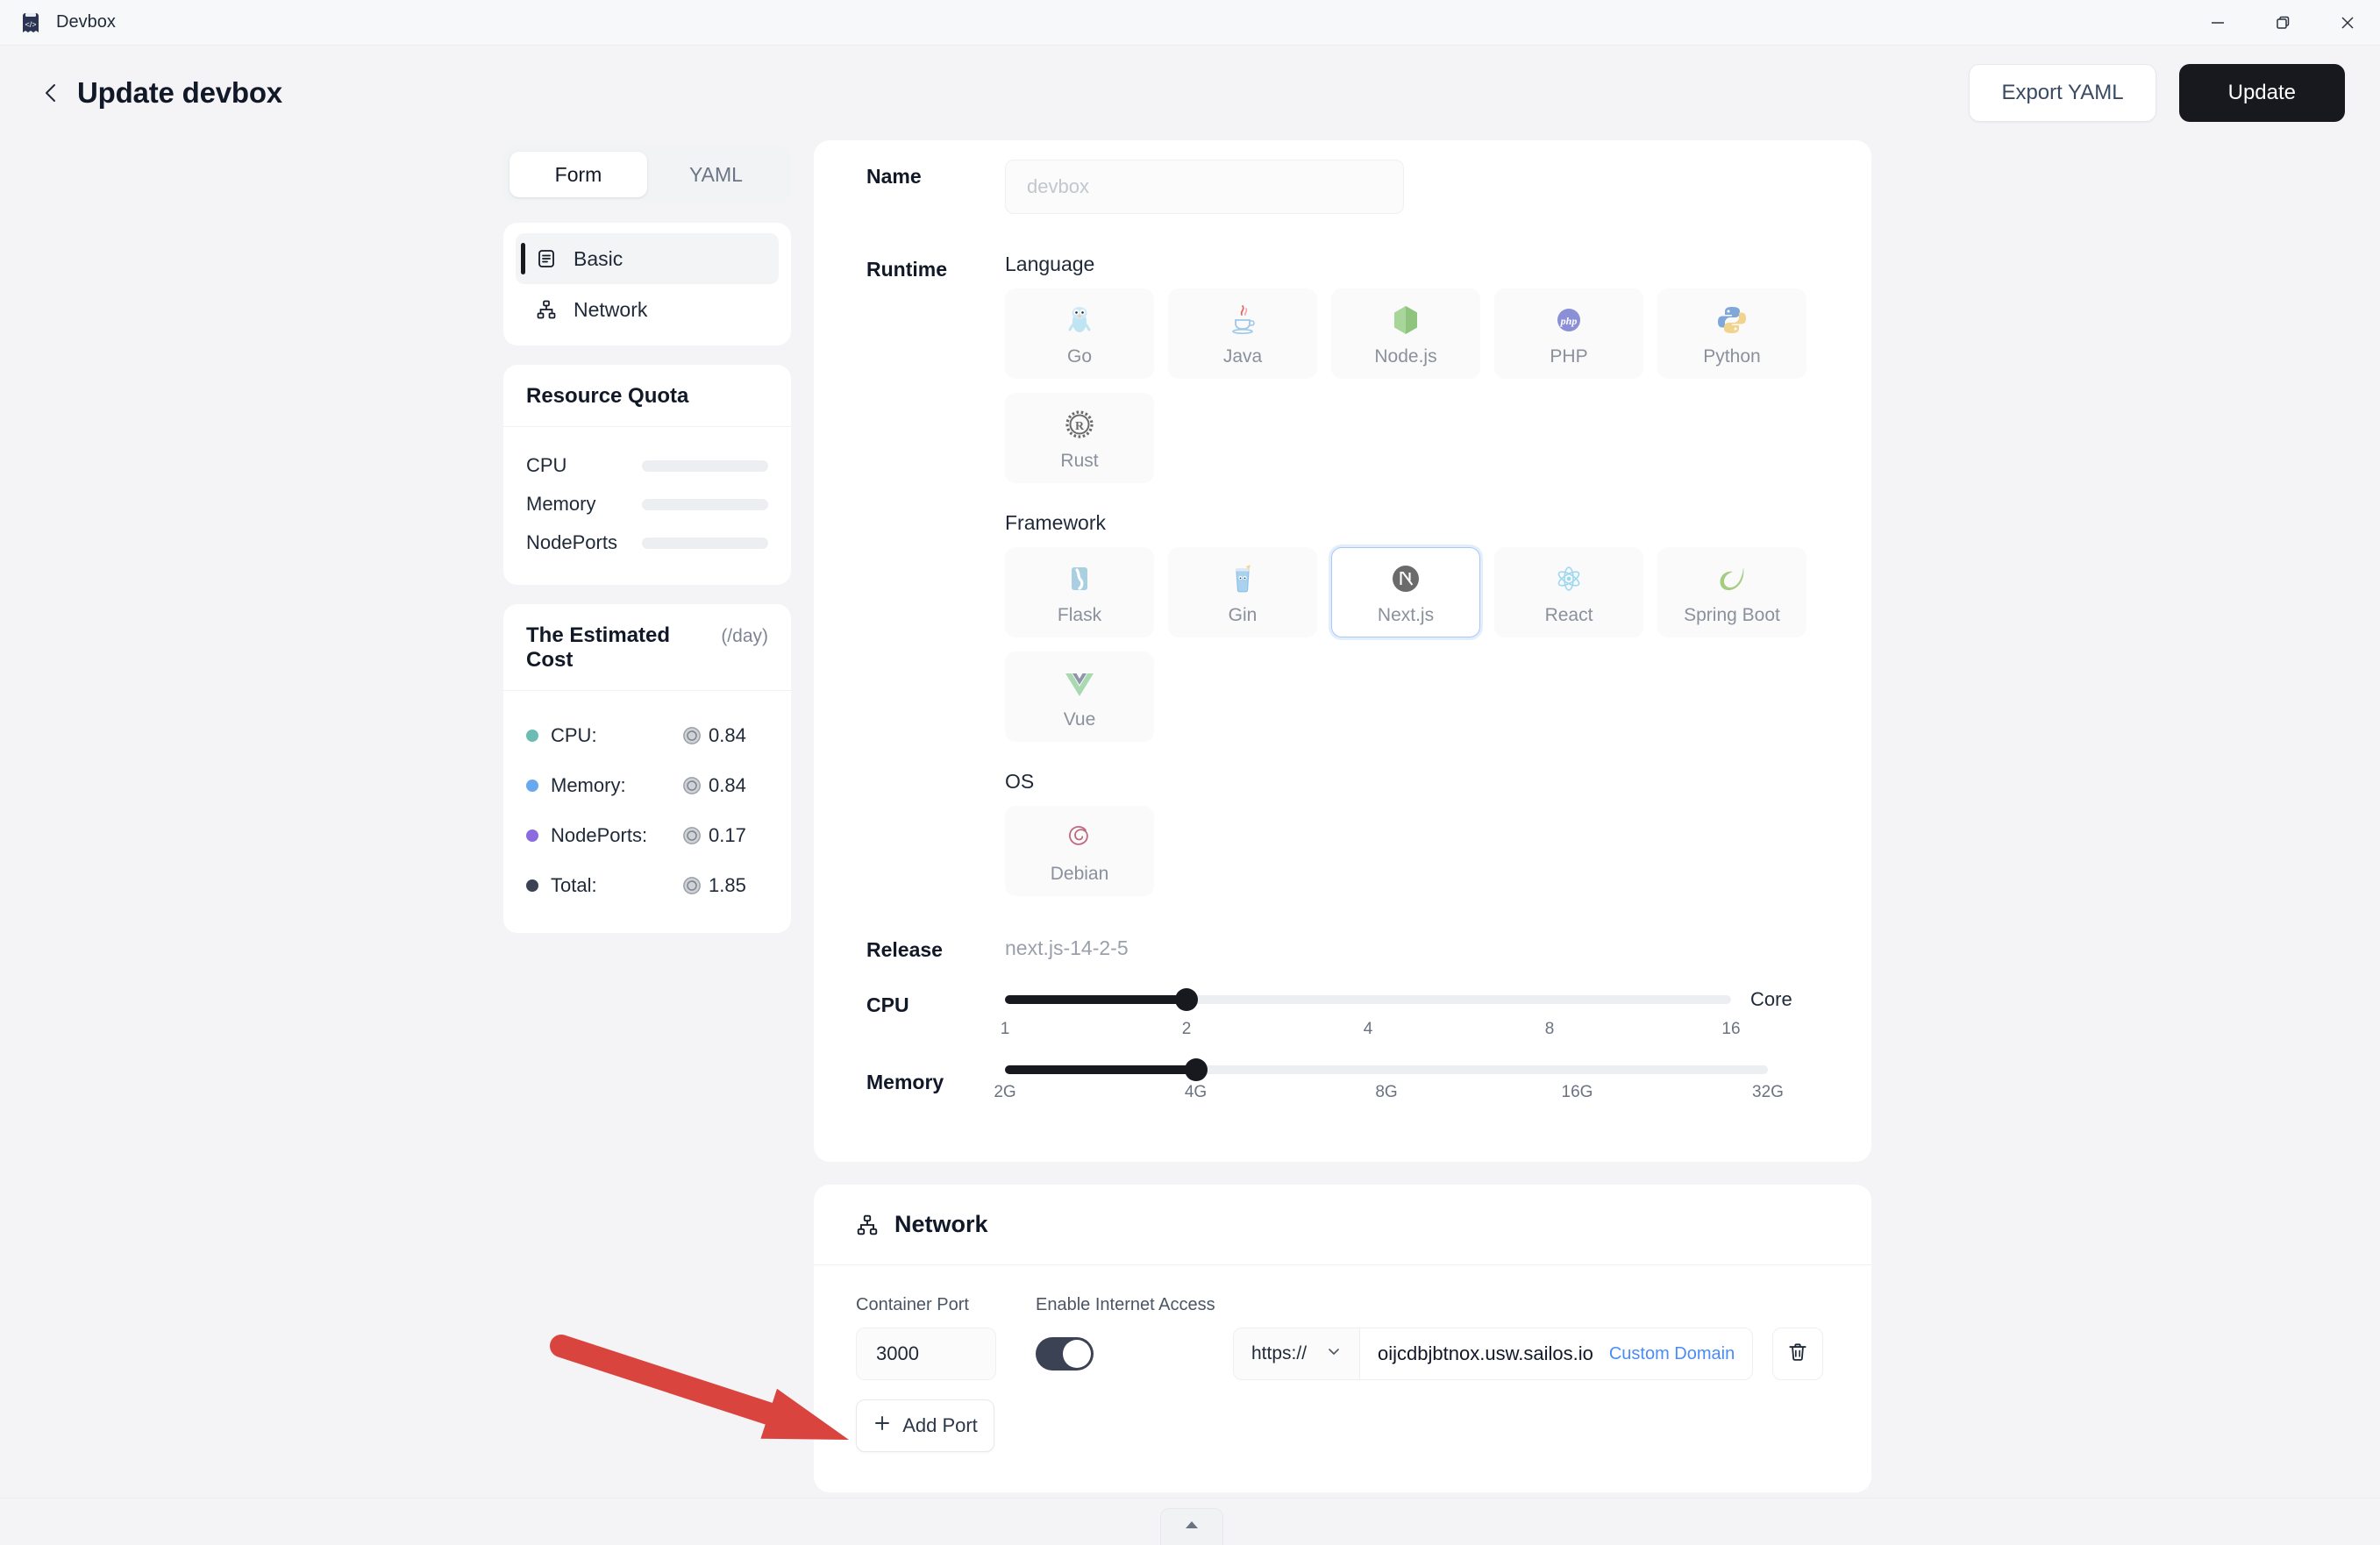  Describe the element at coordinates (2062, 93) in the screenshot. I see `export-yaml-button: Export YAML` at that location.